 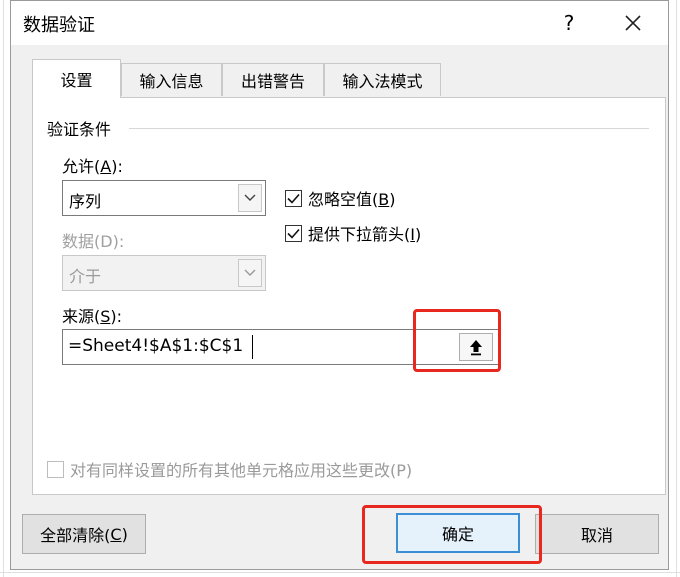 What do you see at coordinates (92, 316) in the screenshot?
I see `source-label: 来源(S):` at bounding box center [92, 316].